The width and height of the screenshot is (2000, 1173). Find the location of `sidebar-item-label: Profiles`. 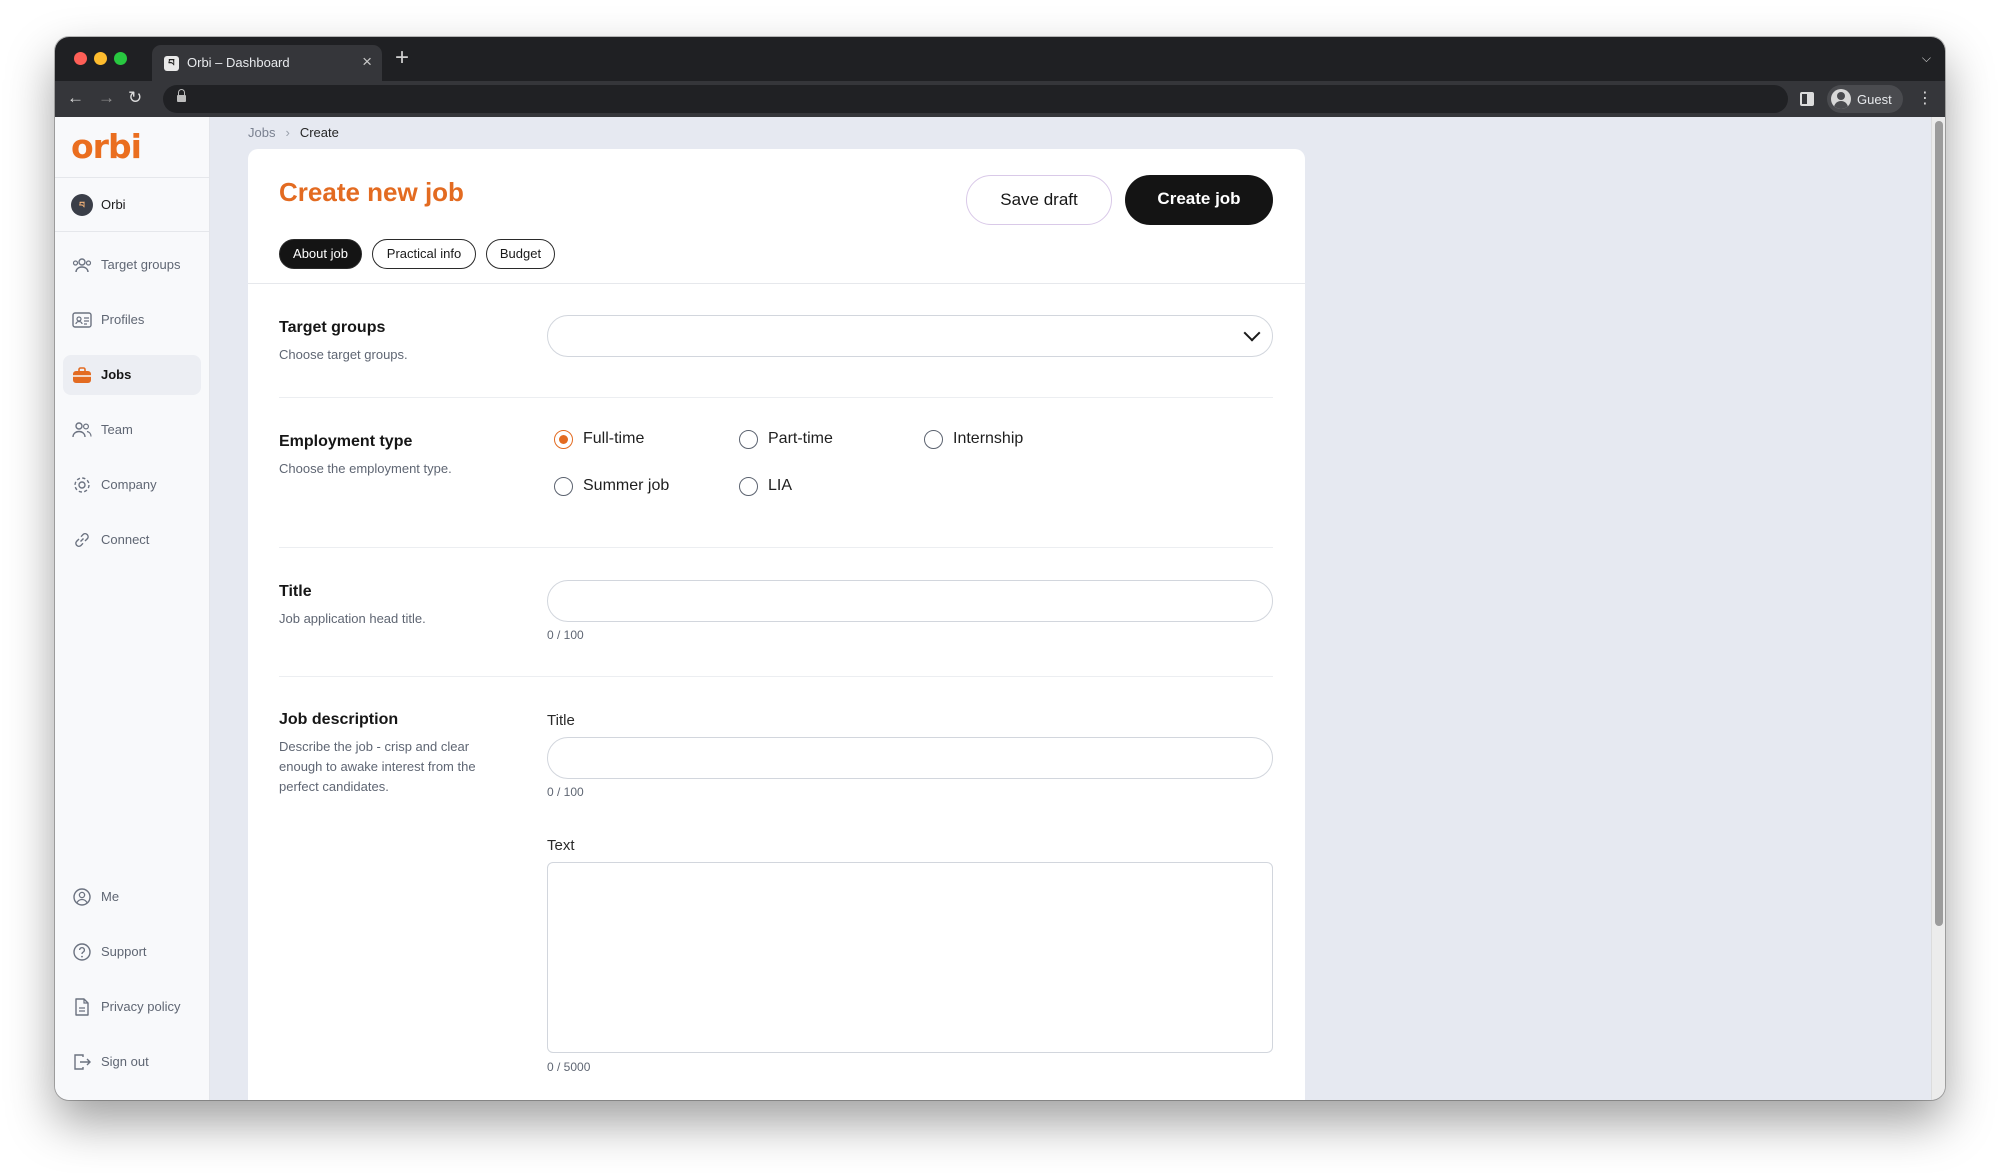

sidebar-item-label: Profiles is located at coordinates (123, 319).